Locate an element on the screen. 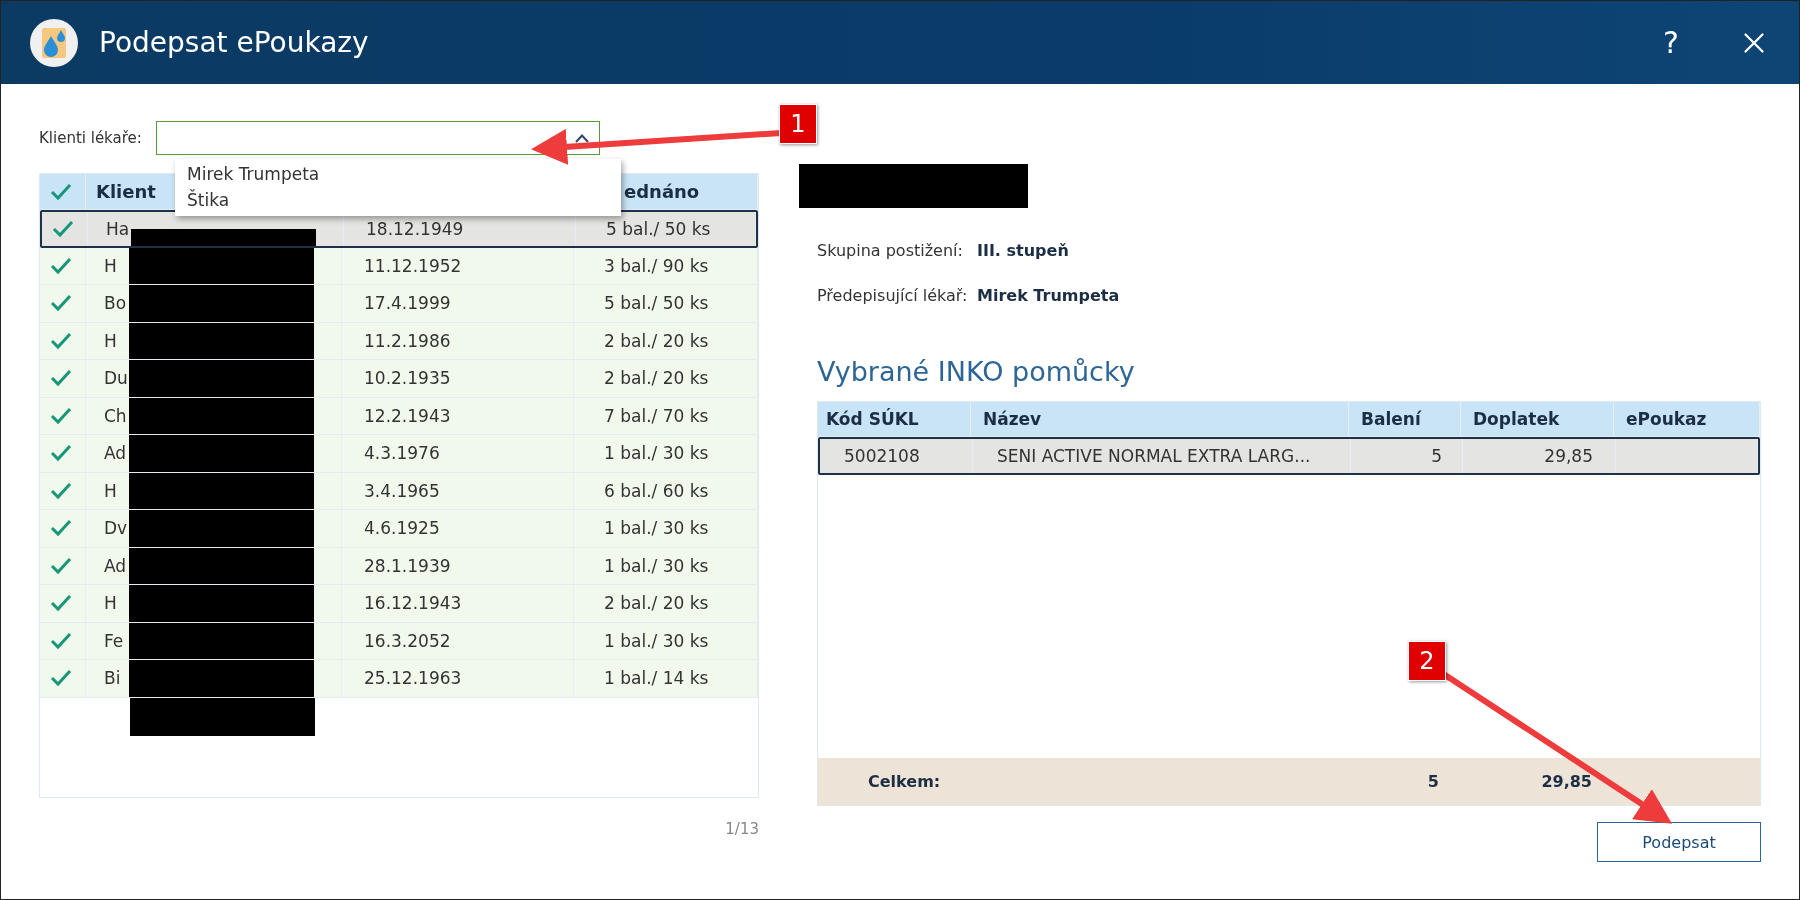  table-cell: 5 is located at coordinates (1407, 456).